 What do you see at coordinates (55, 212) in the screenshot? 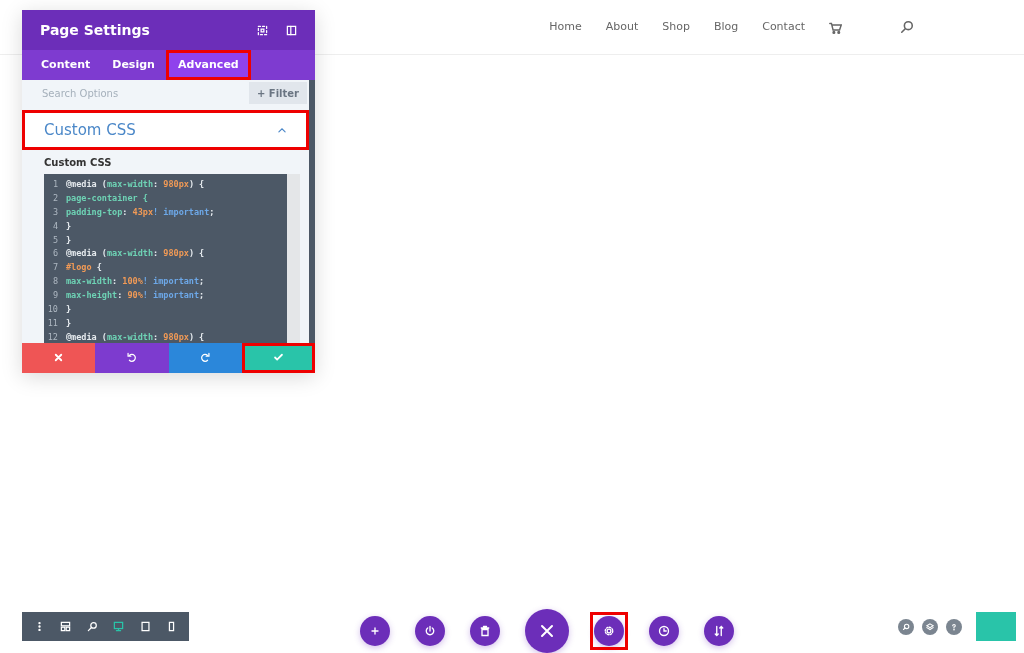
I see `line-number: 3` at bounding box center [55, 212].